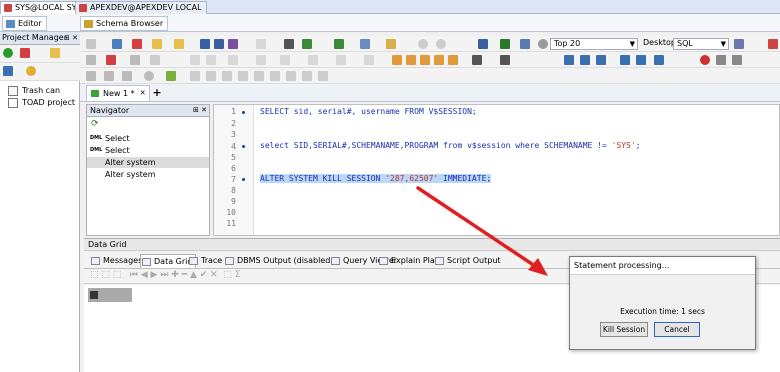  I want to click on project-manager-toolbar, so click(40, 54).